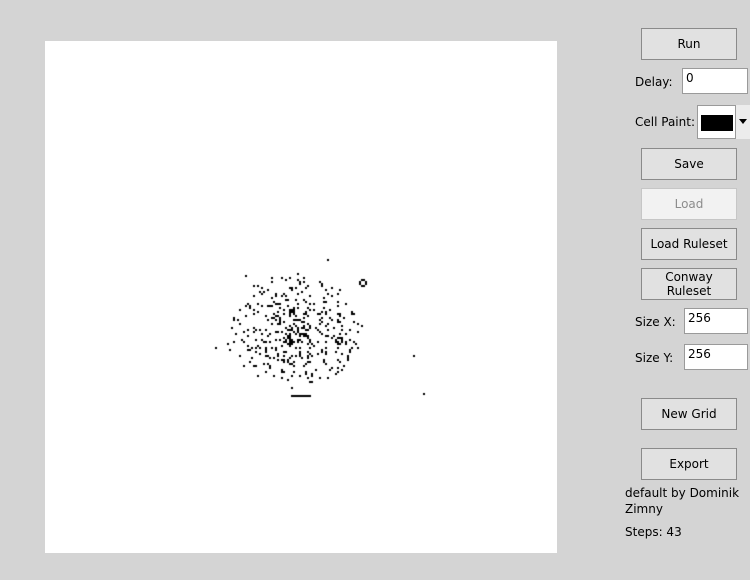  Describe the element at coordinates (689, 414) in the screenshot. I see `new-grid-button: New Grid` at that location.